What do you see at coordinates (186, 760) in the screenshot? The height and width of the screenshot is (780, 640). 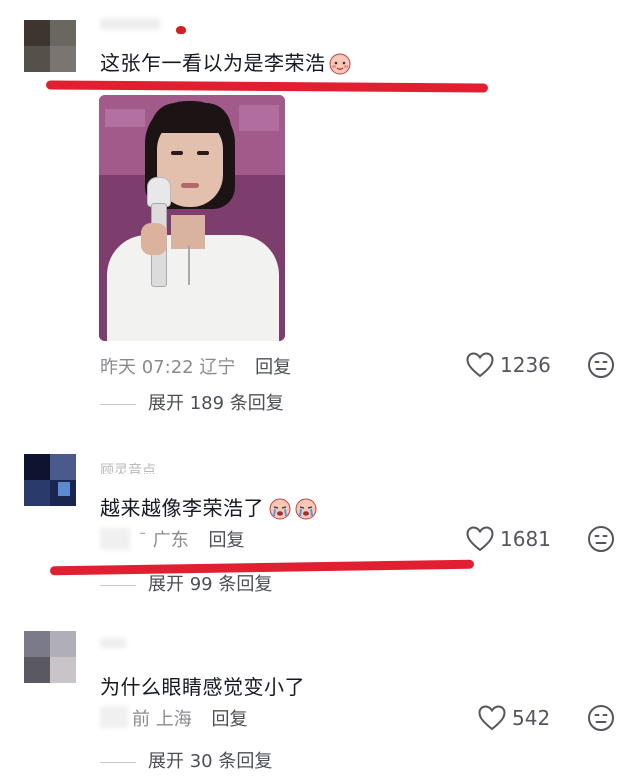 I see `expand-replies-button: 展开 30 条回复` at bounding box center [186, 760].